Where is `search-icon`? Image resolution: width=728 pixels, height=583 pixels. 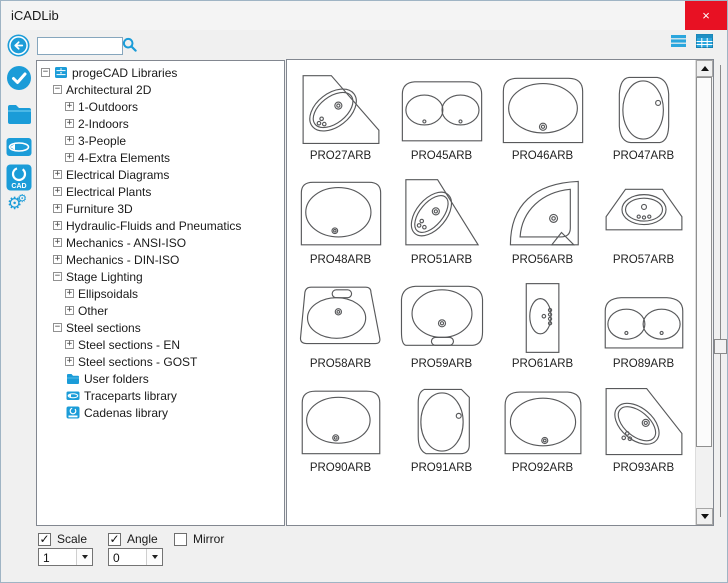
search-icon is located at coordinates (129, 44).